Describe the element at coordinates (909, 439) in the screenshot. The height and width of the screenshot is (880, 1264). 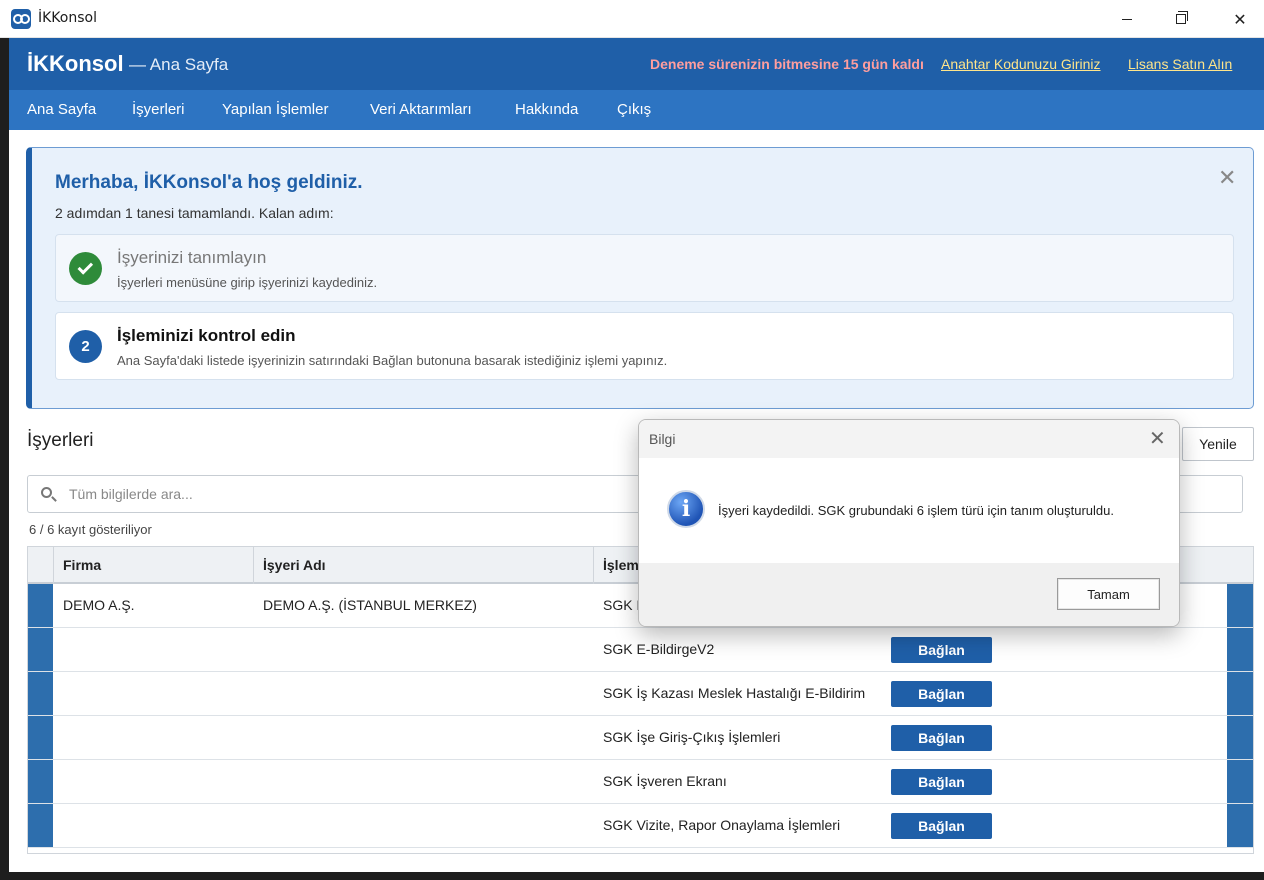
I see `dialog-title-bar: Bilgi ✕` at that location.